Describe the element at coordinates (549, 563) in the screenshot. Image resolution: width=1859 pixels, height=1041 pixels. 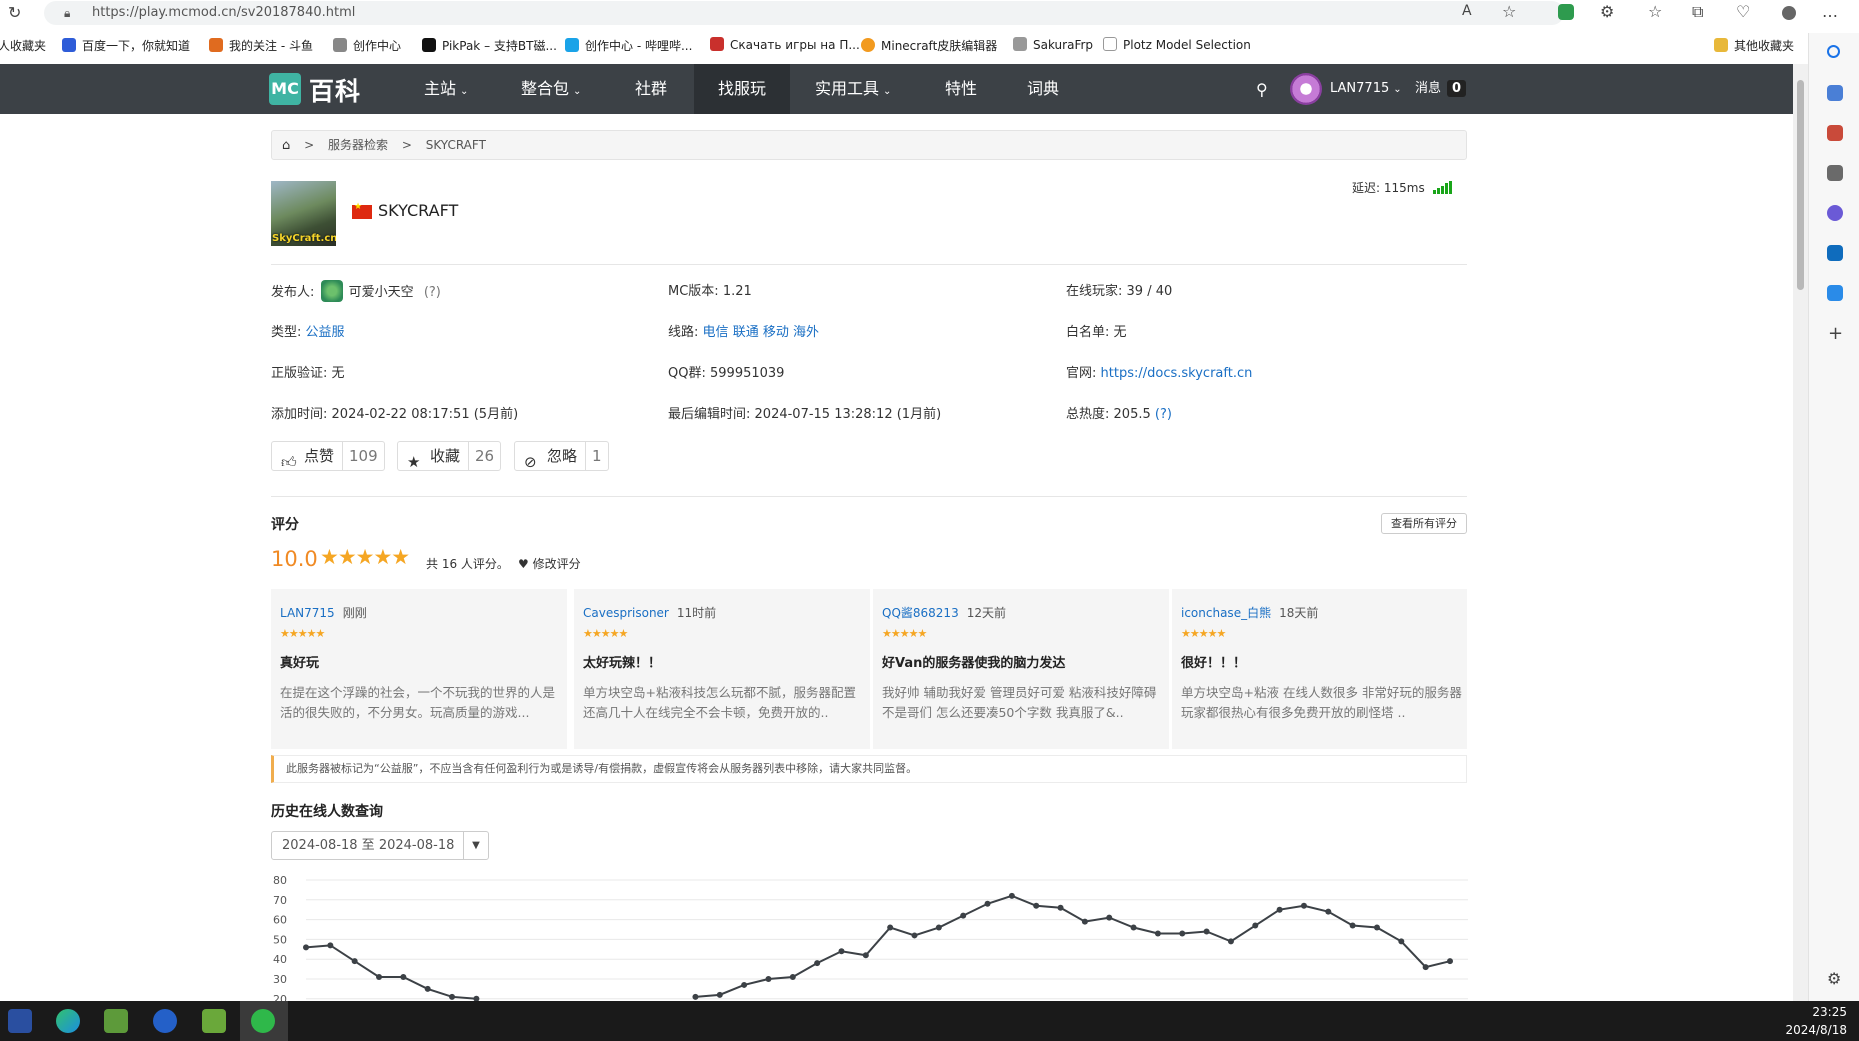
I see `edit-rating-link: ♥ 修改评分` at that location.